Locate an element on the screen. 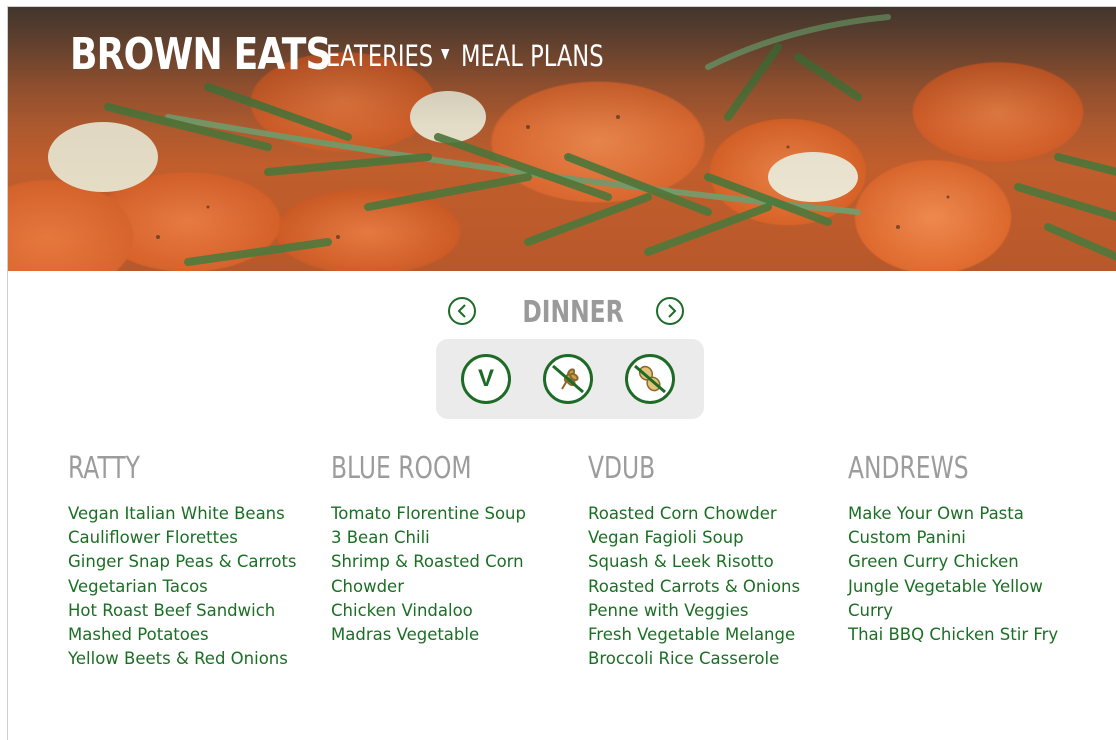 Image resolution: width=1116 pixels, height=740 pixels. next-meal-button is located at coordinates (670, 311).